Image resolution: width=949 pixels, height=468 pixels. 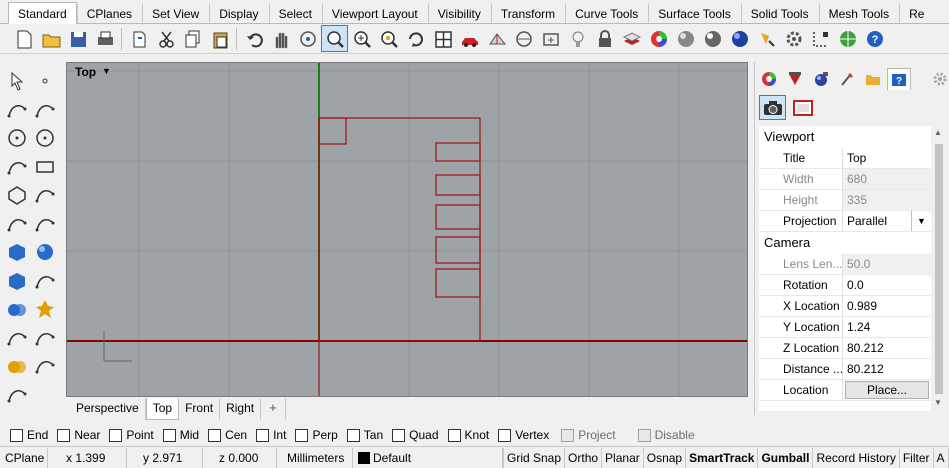 I want to click on units-label: Millimeters, so click(x=315, y=457).